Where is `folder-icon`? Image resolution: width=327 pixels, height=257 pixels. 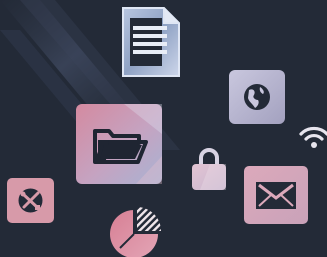 folder-icon is located at coordinates (119, 144).